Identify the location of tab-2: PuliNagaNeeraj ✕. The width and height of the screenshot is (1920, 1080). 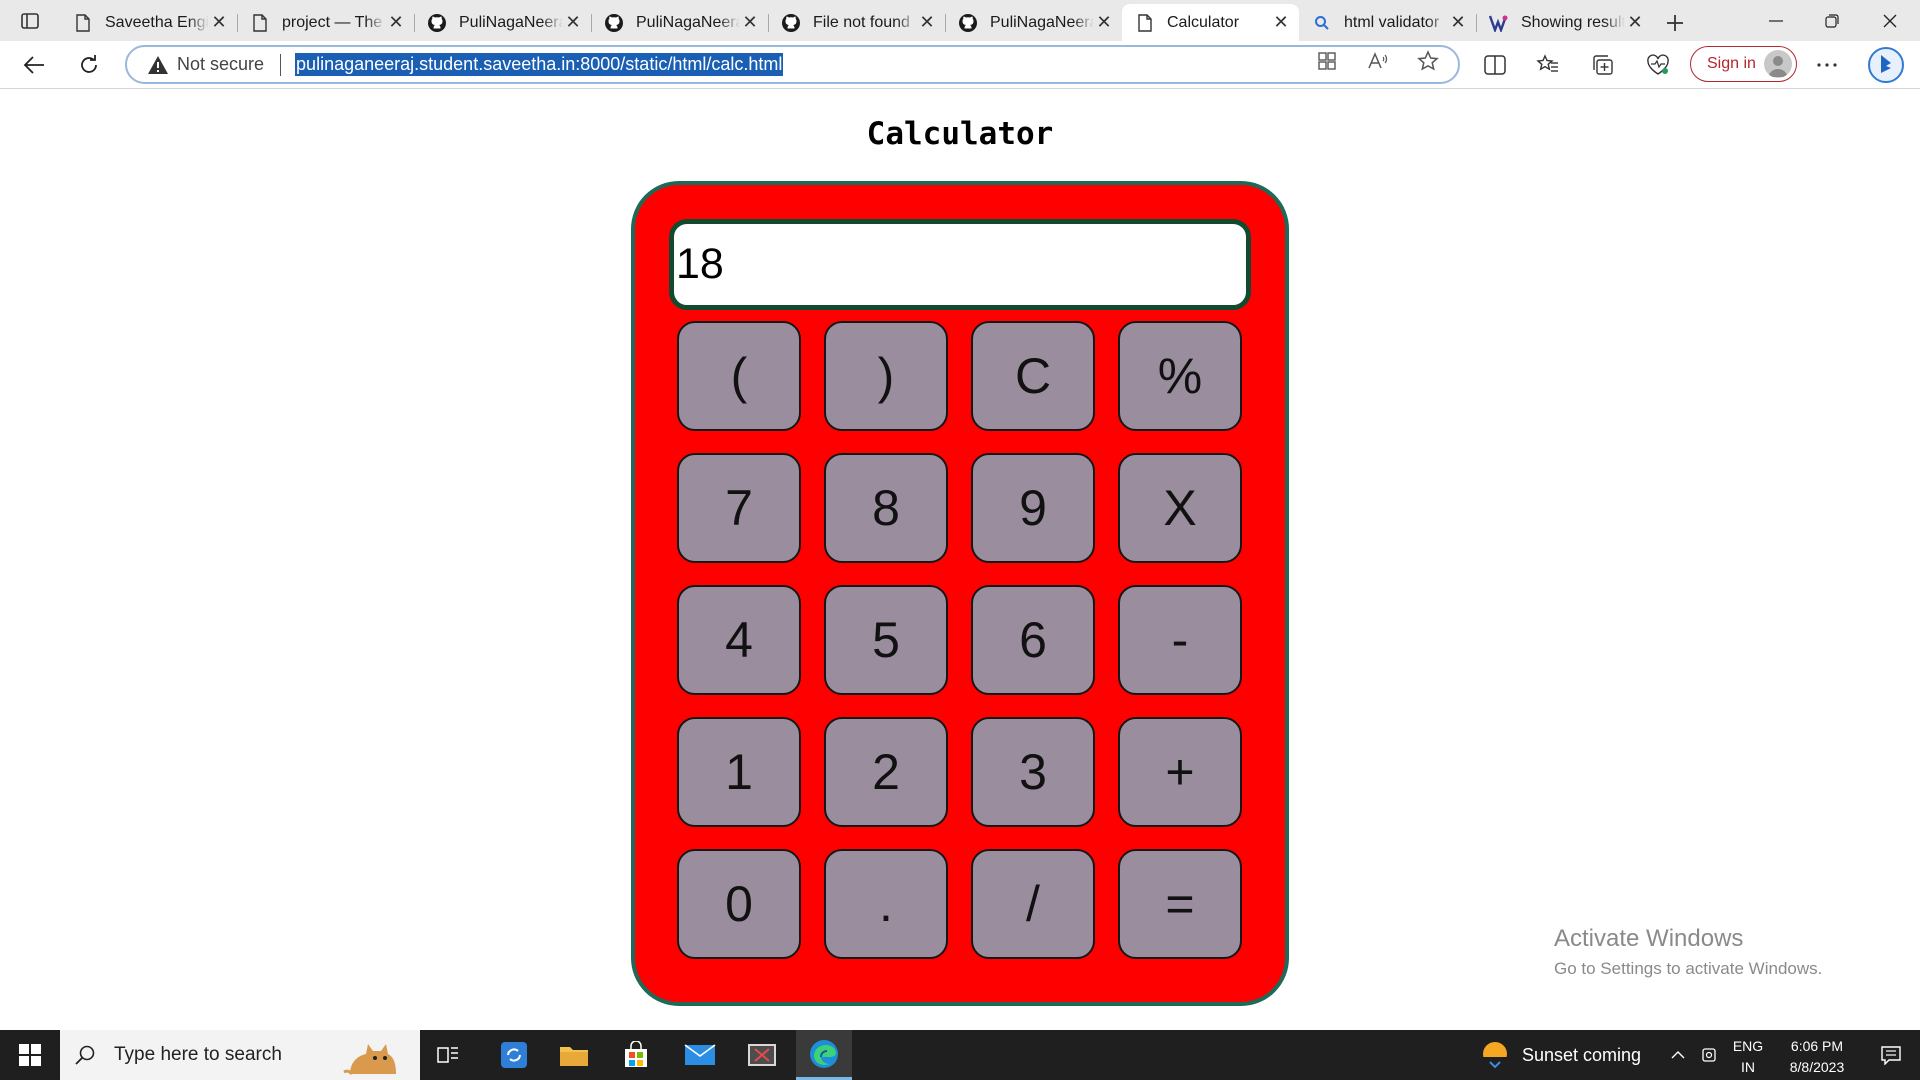
(502, 22).